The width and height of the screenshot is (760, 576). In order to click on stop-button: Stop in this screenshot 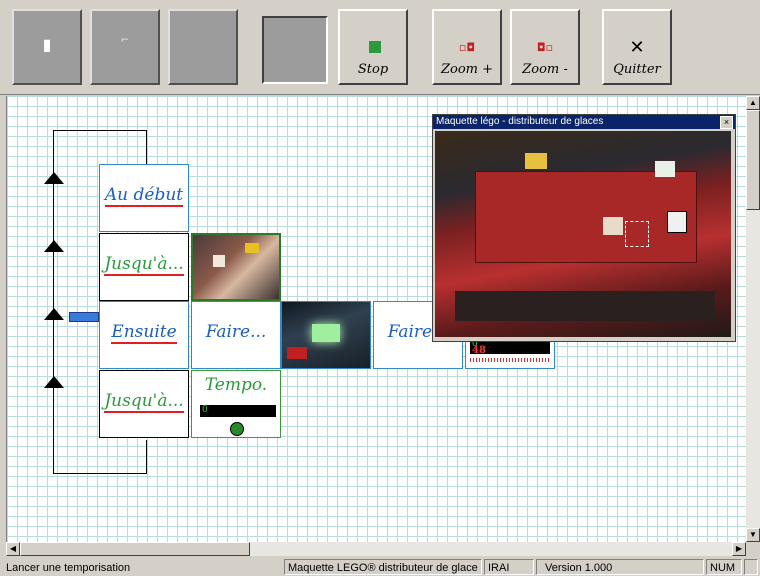, I will do `click(373, 47)`.